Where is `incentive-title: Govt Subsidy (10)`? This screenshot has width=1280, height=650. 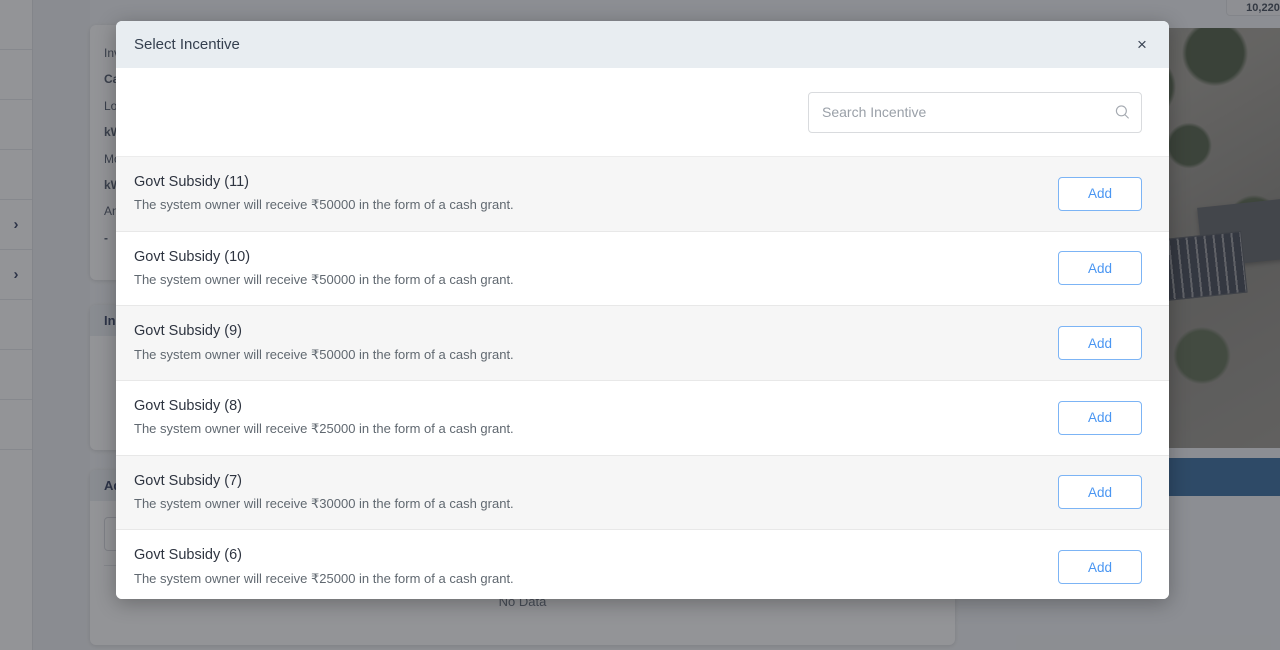
incentive-title: Govt Subsidy (10) is located at coordinates (192, 256).